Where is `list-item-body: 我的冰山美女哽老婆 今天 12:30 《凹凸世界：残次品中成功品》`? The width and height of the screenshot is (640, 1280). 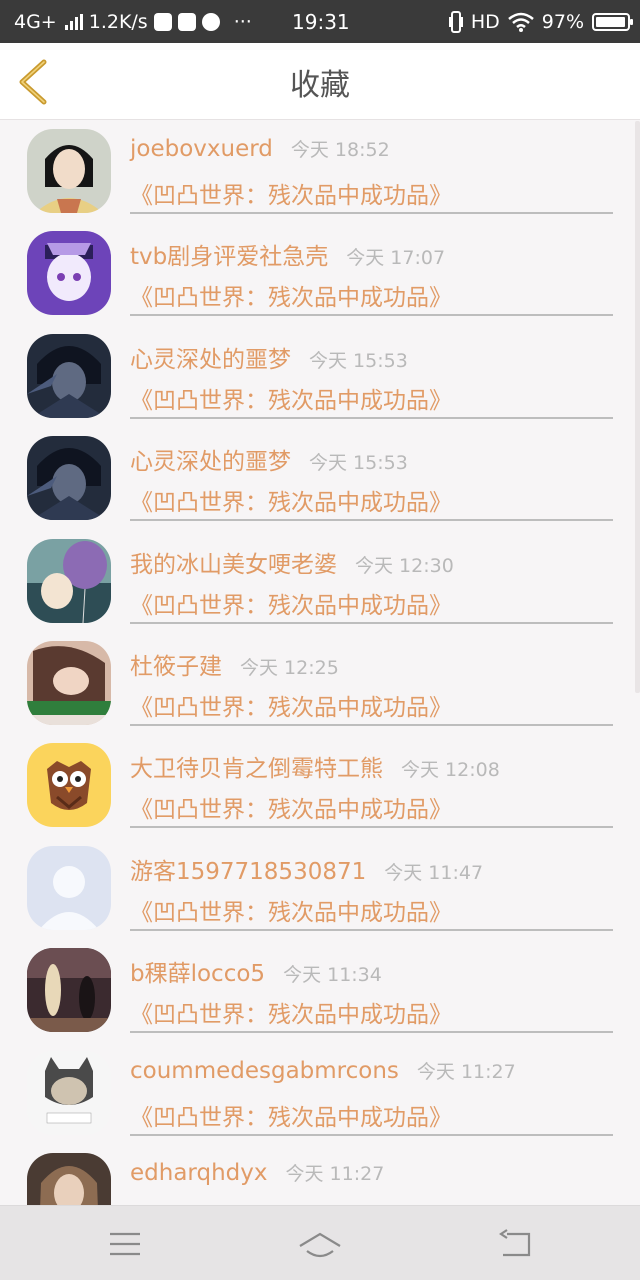
list-item-body: 我的冰山美女哽老婆 今天 12:30 《凹凸世界：残次品中成功品》 is located at coordinates (371, 577).